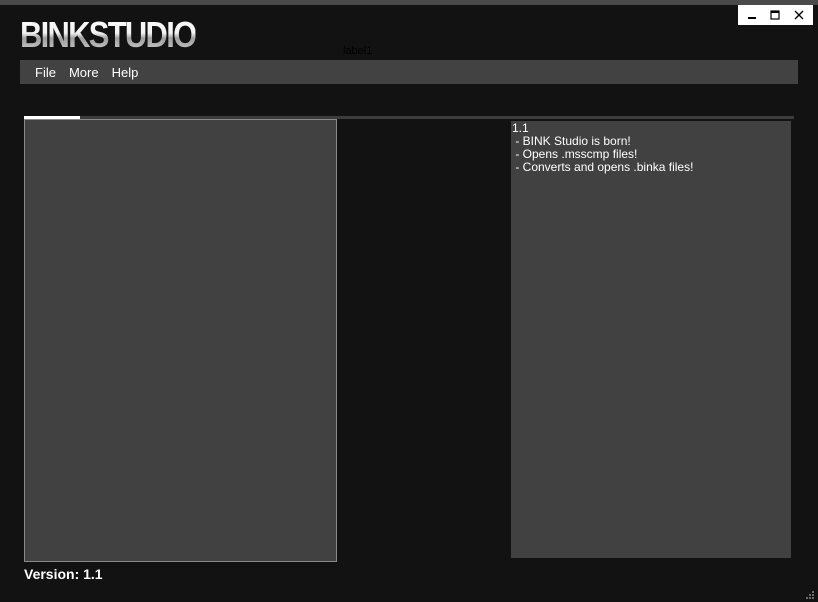 The height and width of the screenshot is (602, 818). I want to click on menu-more: More, so click(86, 72).